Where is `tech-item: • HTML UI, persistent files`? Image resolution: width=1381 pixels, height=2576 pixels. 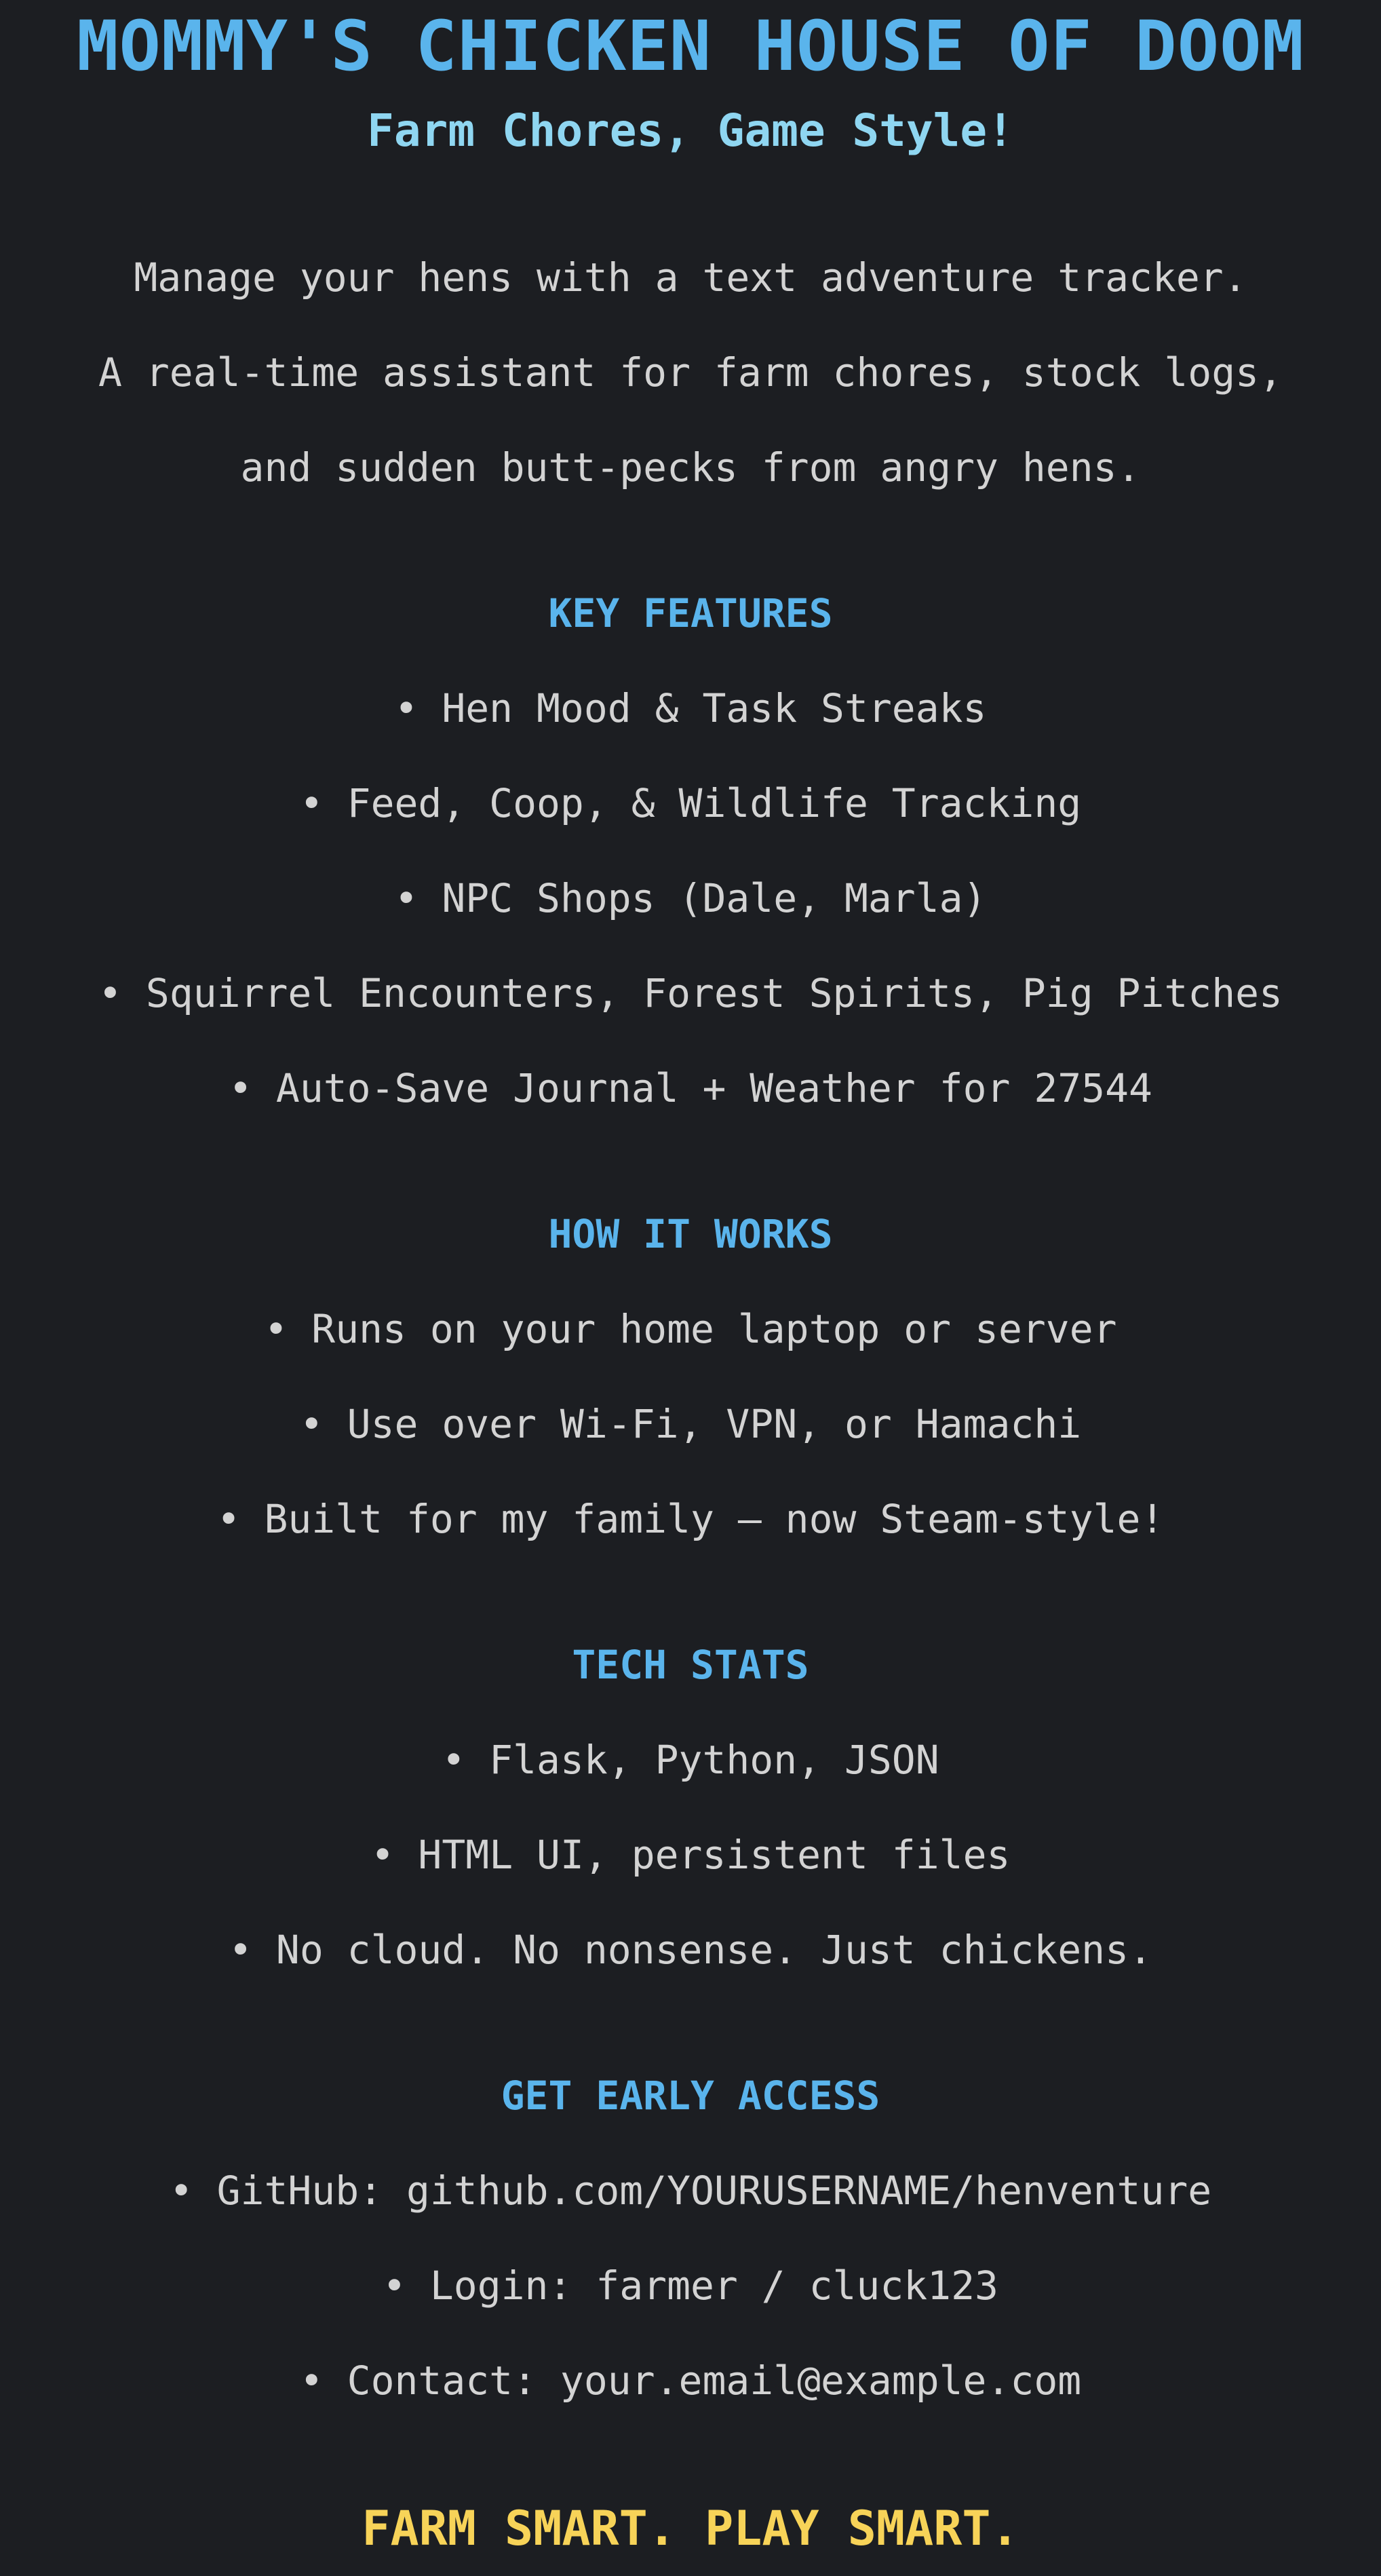 tech-item: • HTML UI, persistent files is located at coordinates (690, 1855).